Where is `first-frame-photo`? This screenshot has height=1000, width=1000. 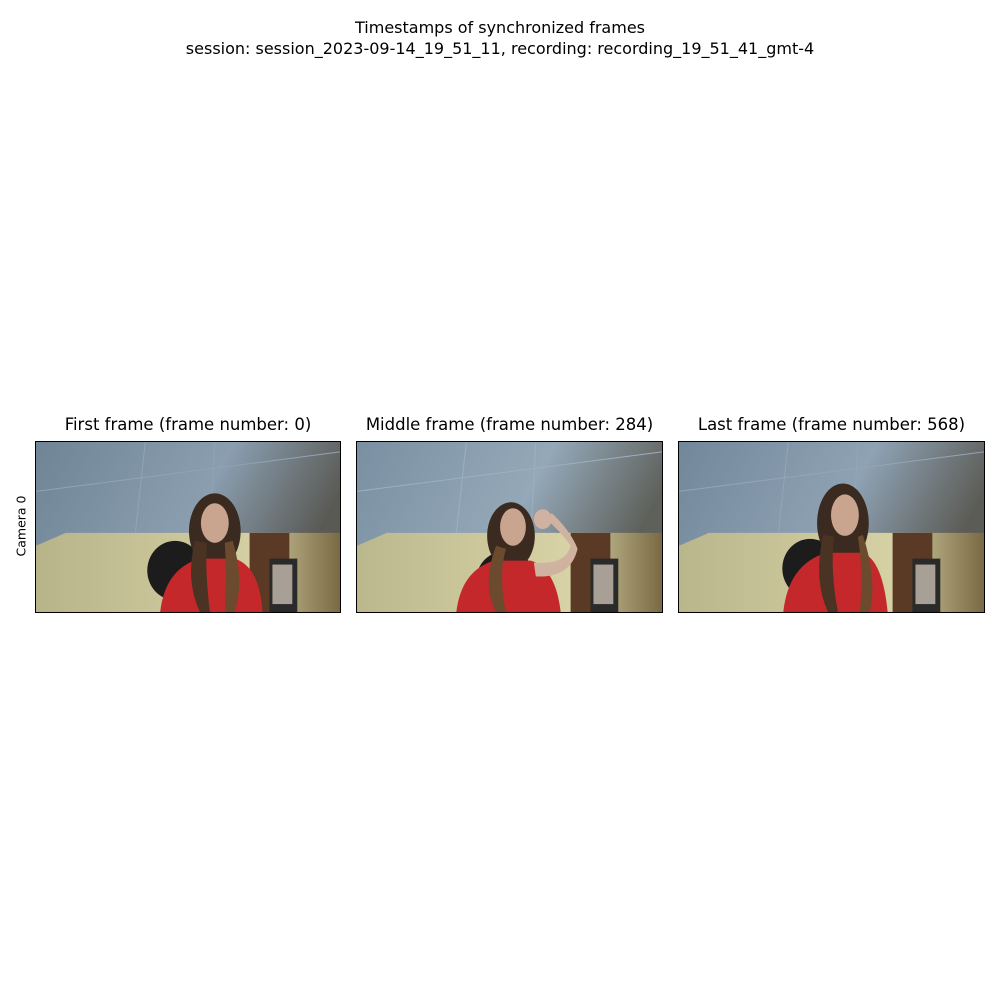
first-frame-photo is located at coordinates (188, 527).